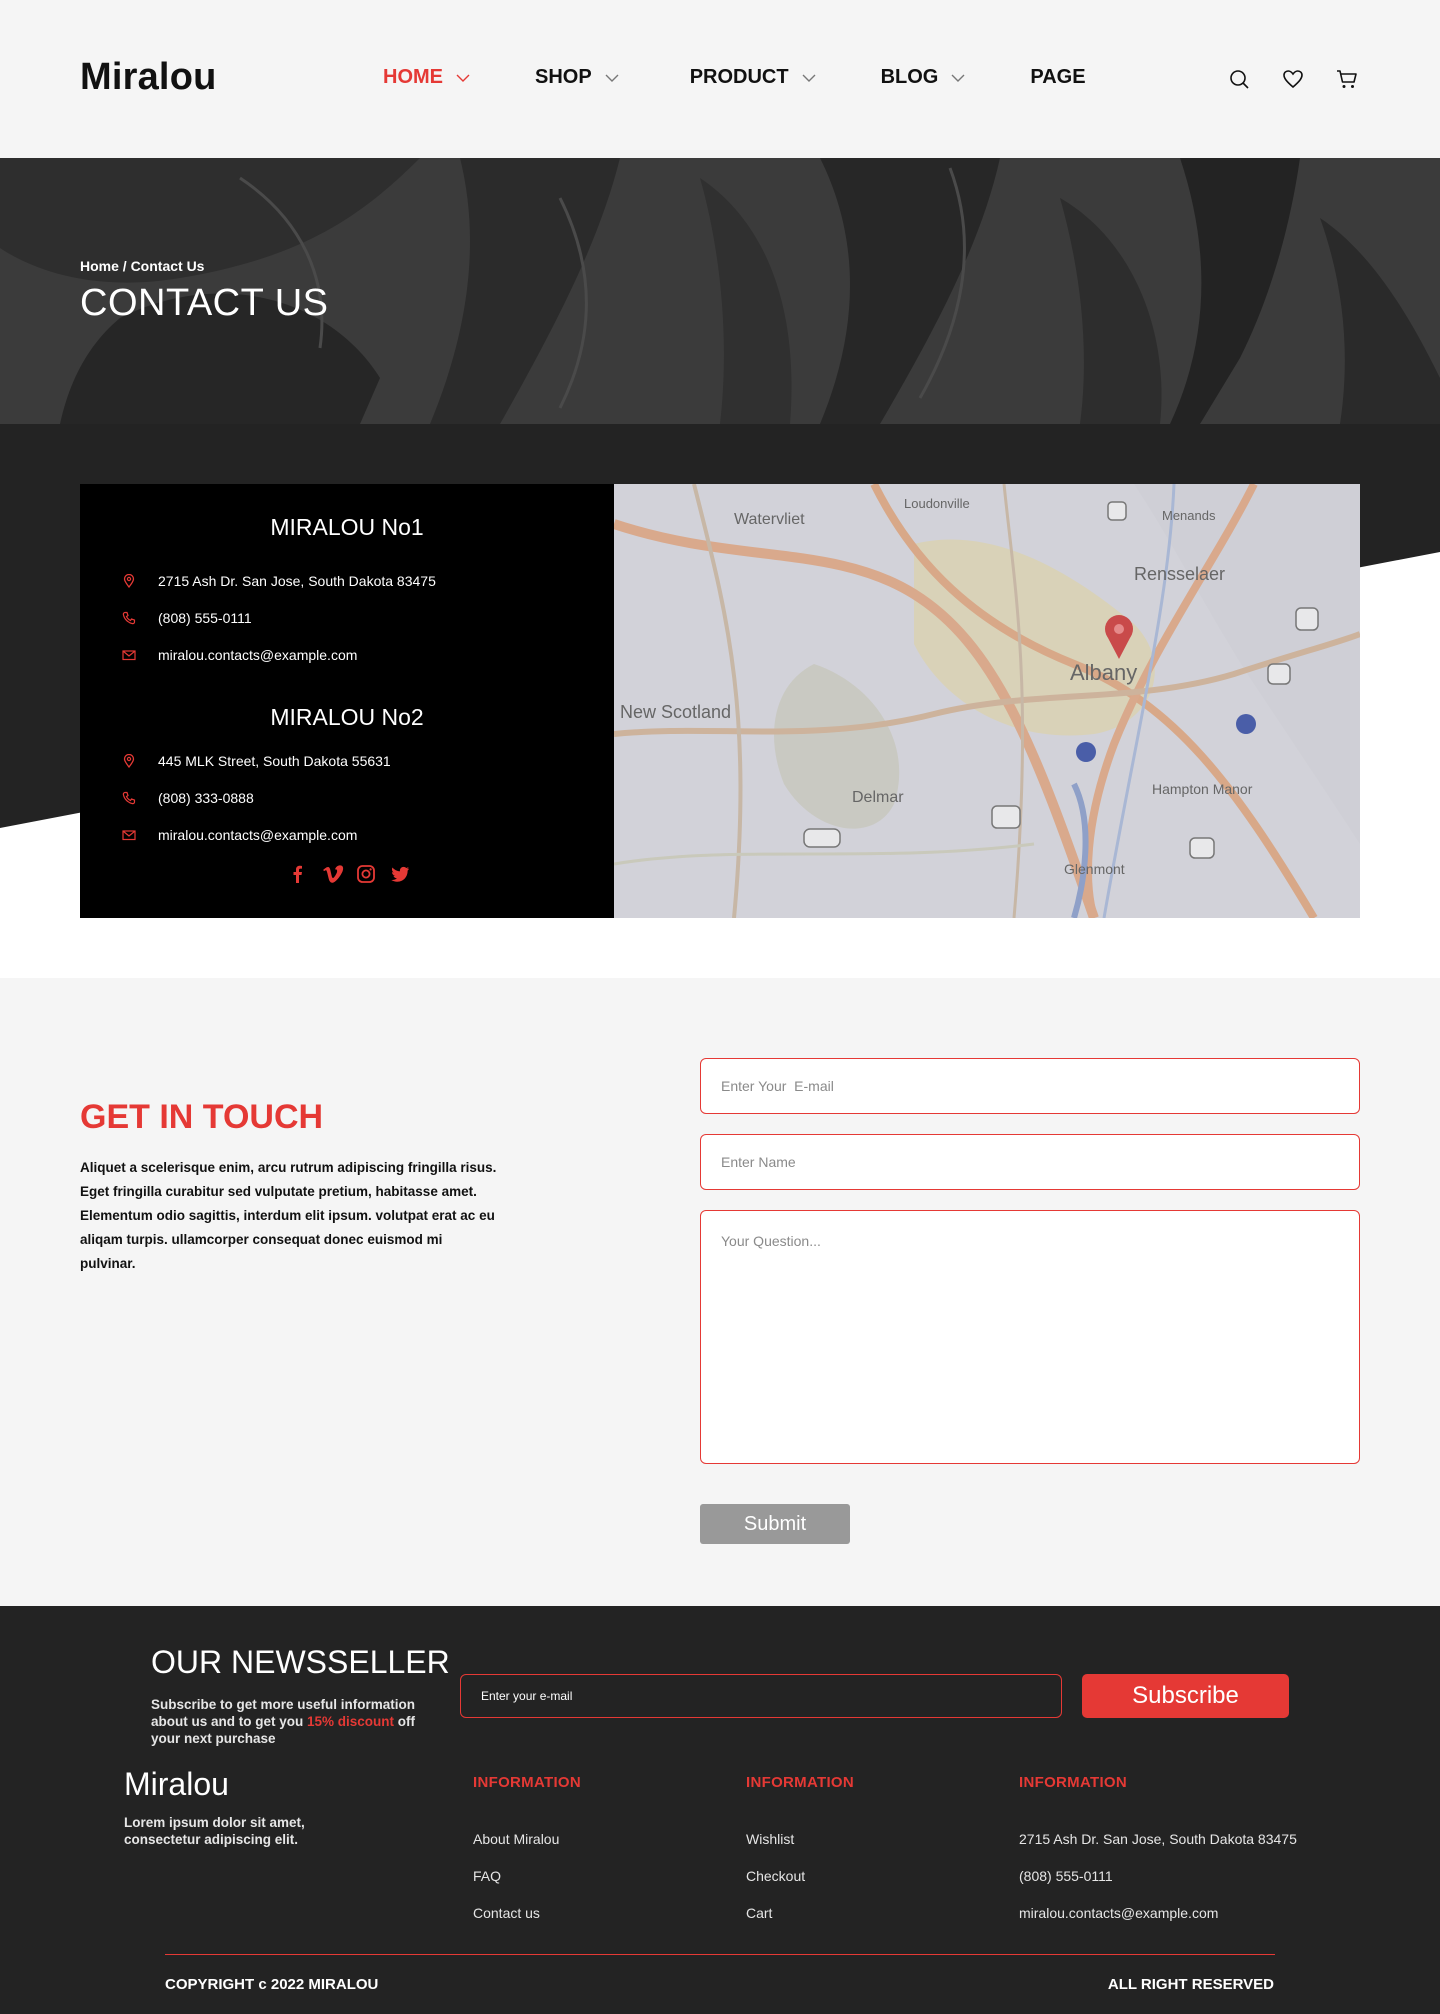 This screenshot has height=2014, width=1440. I want to click on heart-icon, so click(1293, 79).